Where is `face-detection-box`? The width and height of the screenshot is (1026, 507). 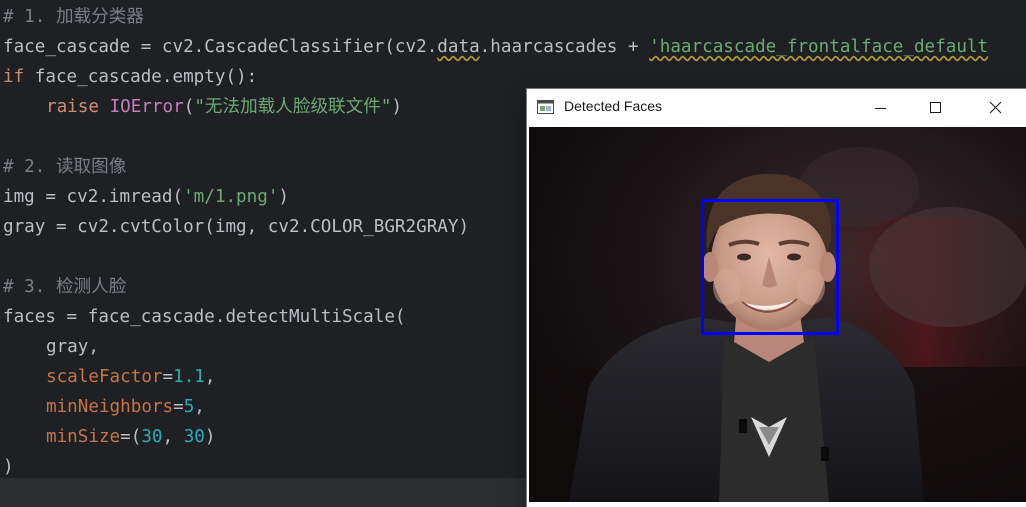 face-detection-box is located at coordinates (770, 267).